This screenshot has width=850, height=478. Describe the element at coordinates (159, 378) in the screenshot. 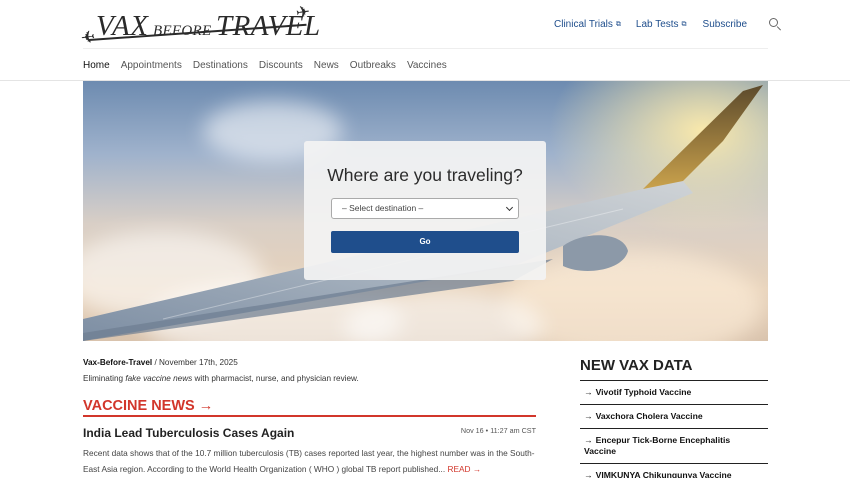

I see `tagline-emphasis: fake vaccine news` at that location.